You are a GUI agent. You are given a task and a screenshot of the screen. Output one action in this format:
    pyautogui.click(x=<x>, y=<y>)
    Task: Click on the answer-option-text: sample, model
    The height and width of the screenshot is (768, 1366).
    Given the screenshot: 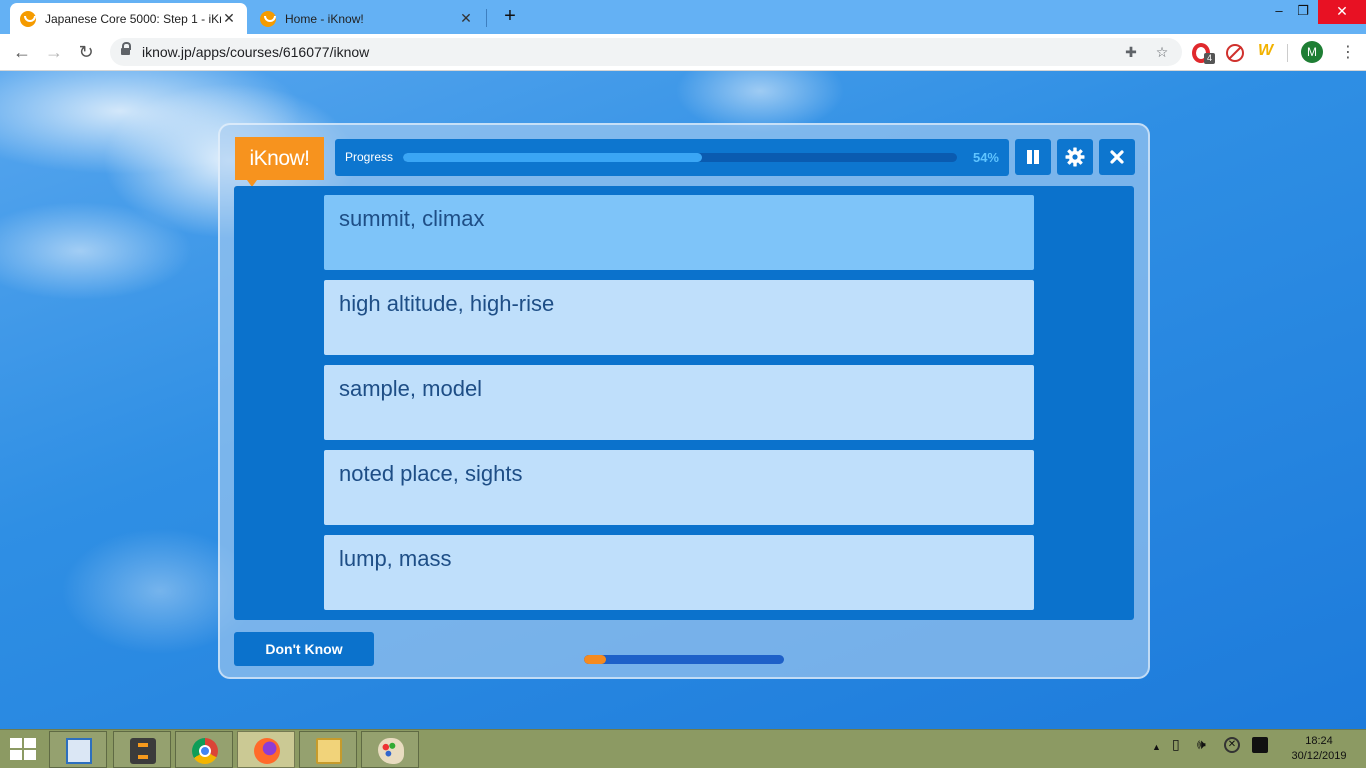 What is the action you would take?
    pyautogui.click(x=411, y=388)
    